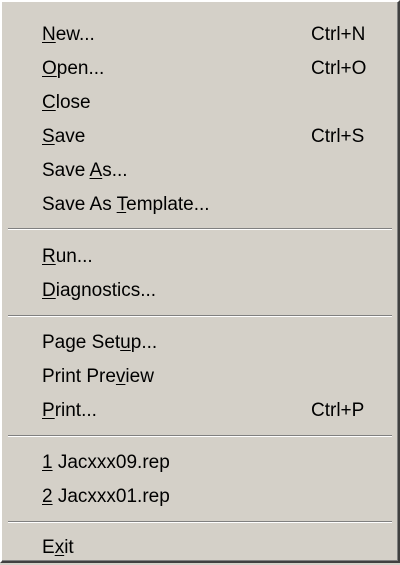 The height and width of the screenshot is (565, 400). Describe the element at coordinates (338, 34) in the screenshot. I see `menu-item-new-shortcut: Ctrl+N` at that location.